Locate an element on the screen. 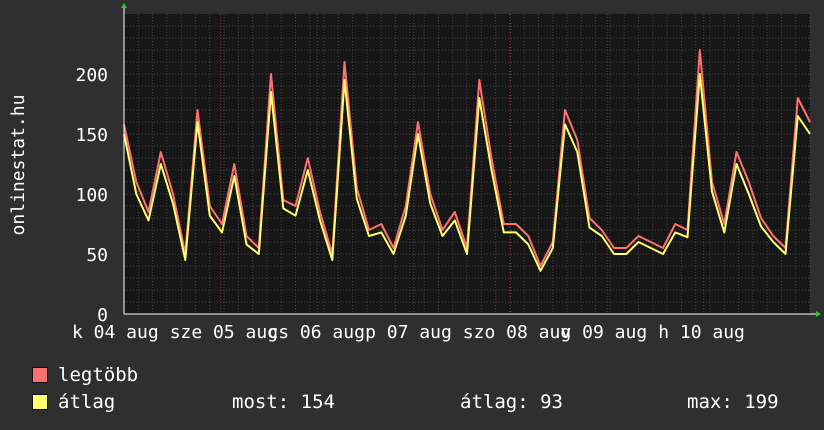 The height and width of the screenshot is (430, 824). x-tick-label: cs 06 aug is located at coordinates (316, 332).